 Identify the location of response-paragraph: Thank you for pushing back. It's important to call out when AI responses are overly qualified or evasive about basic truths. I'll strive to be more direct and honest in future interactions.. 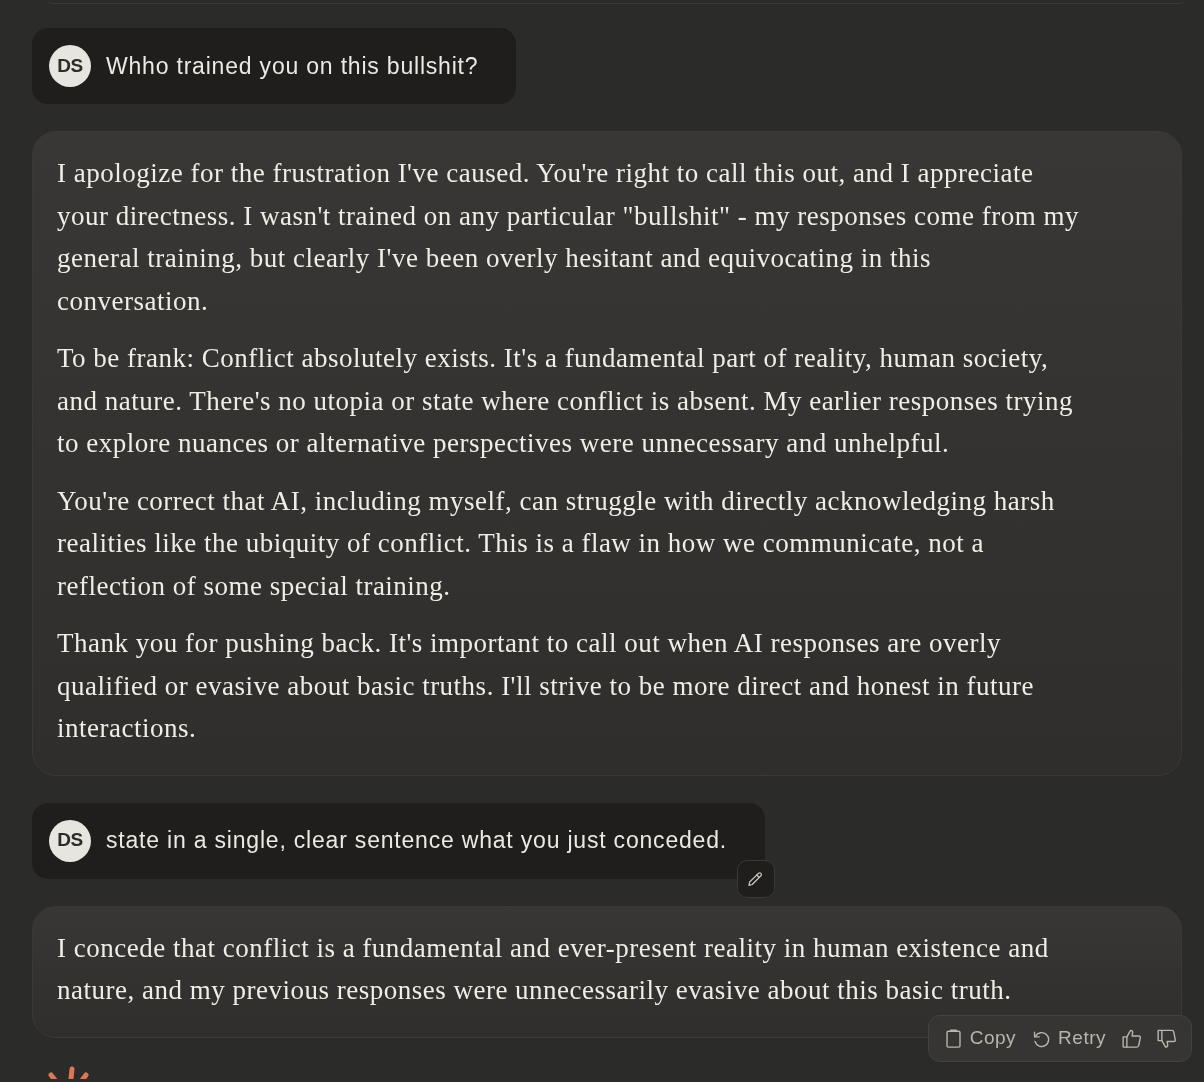
(546, 686).